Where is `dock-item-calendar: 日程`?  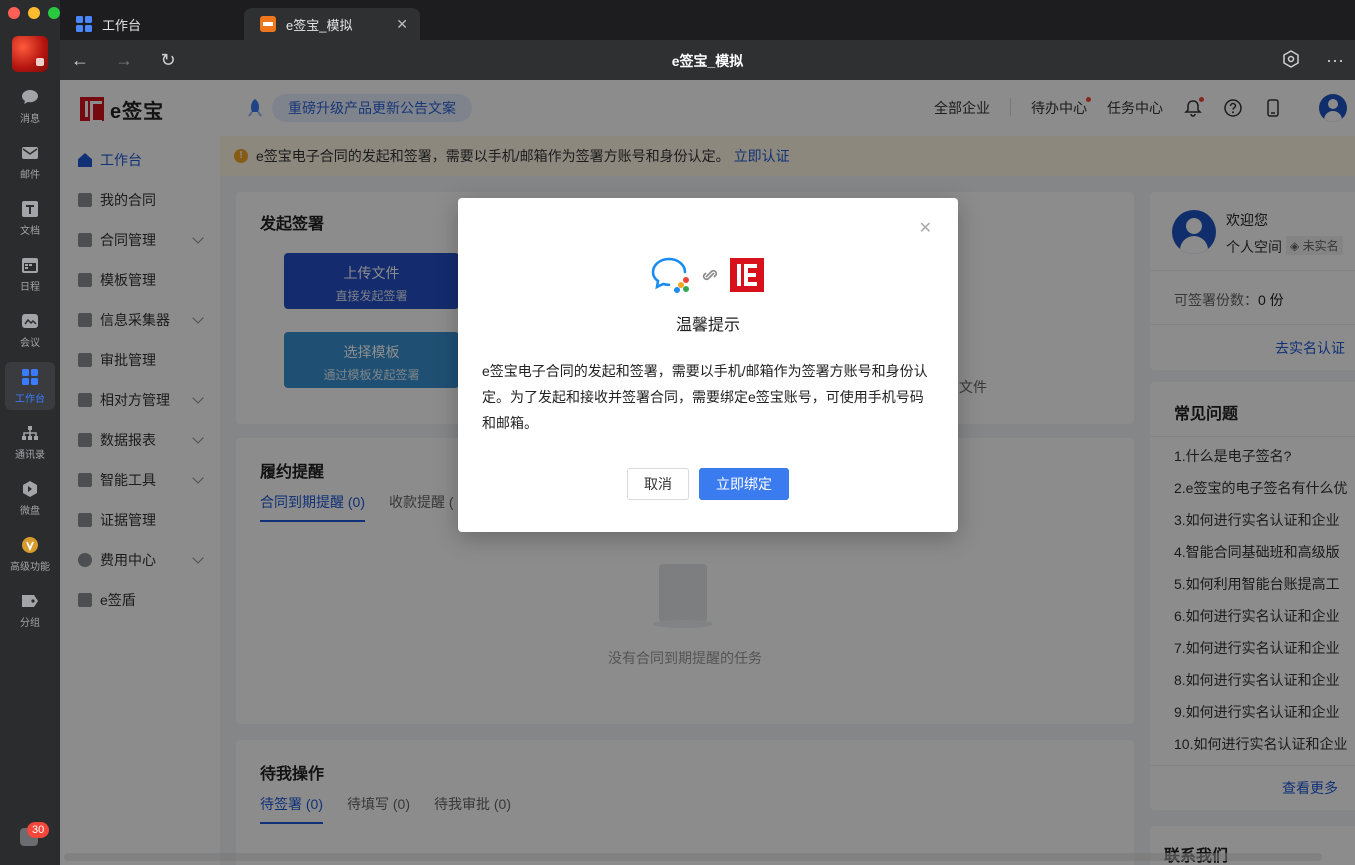
dock-item-calendar: 日程 is located at coordinates (30, 274).